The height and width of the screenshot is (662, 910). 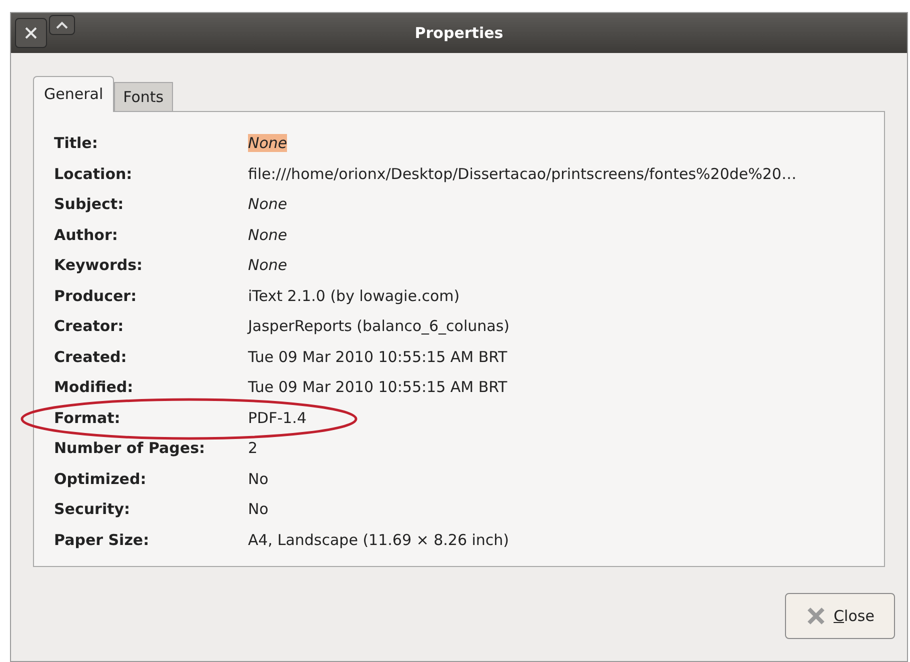 I want to click on property-value: PDF-1.4, so click(x=277, y=417).